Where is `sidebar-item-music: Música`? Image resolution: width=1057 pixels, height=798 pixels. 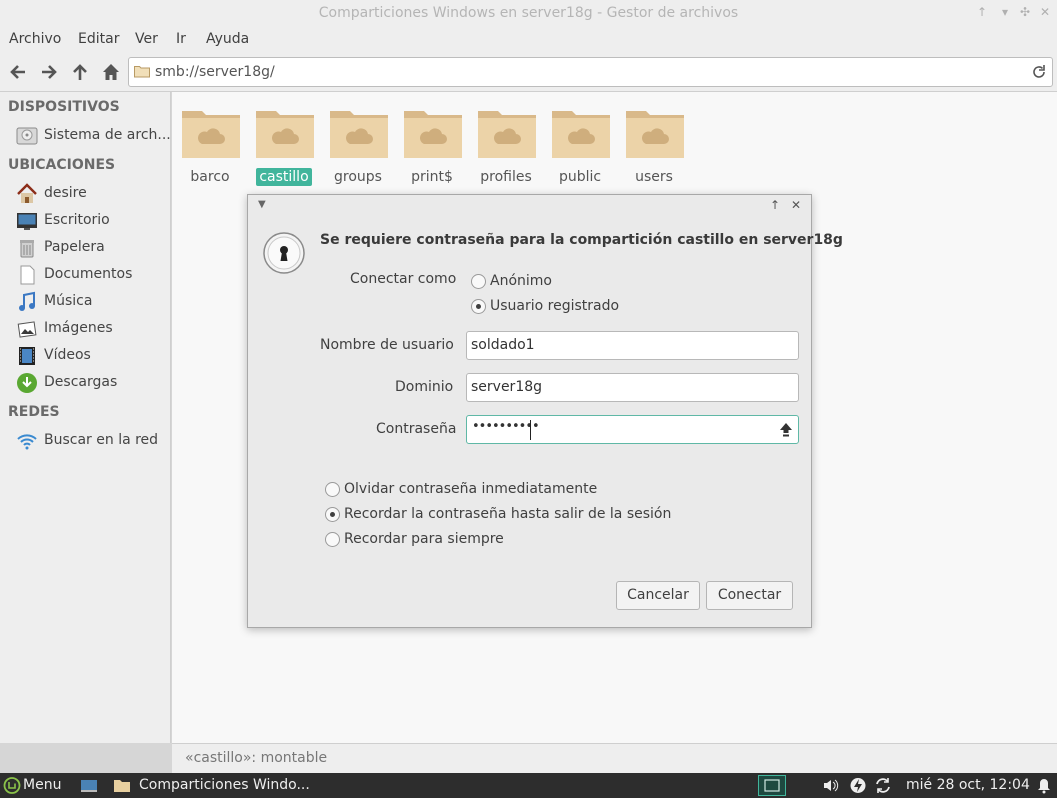
sidebar-item-music: Música is located at coordinates (85, 302).